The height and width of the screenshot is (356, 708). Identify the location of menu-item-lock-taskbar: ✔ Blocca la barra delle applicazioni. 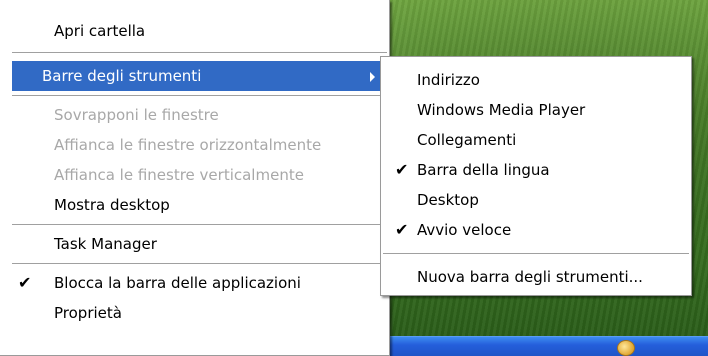
(199, 283).